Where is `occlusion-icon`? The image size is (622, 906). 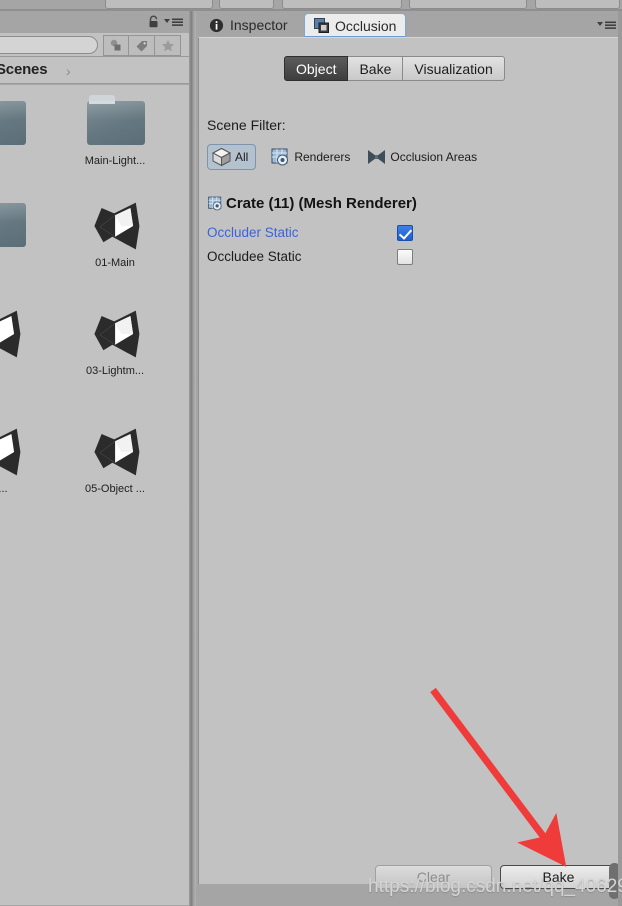
occlusion-icon is located at coordinates (321, 25).